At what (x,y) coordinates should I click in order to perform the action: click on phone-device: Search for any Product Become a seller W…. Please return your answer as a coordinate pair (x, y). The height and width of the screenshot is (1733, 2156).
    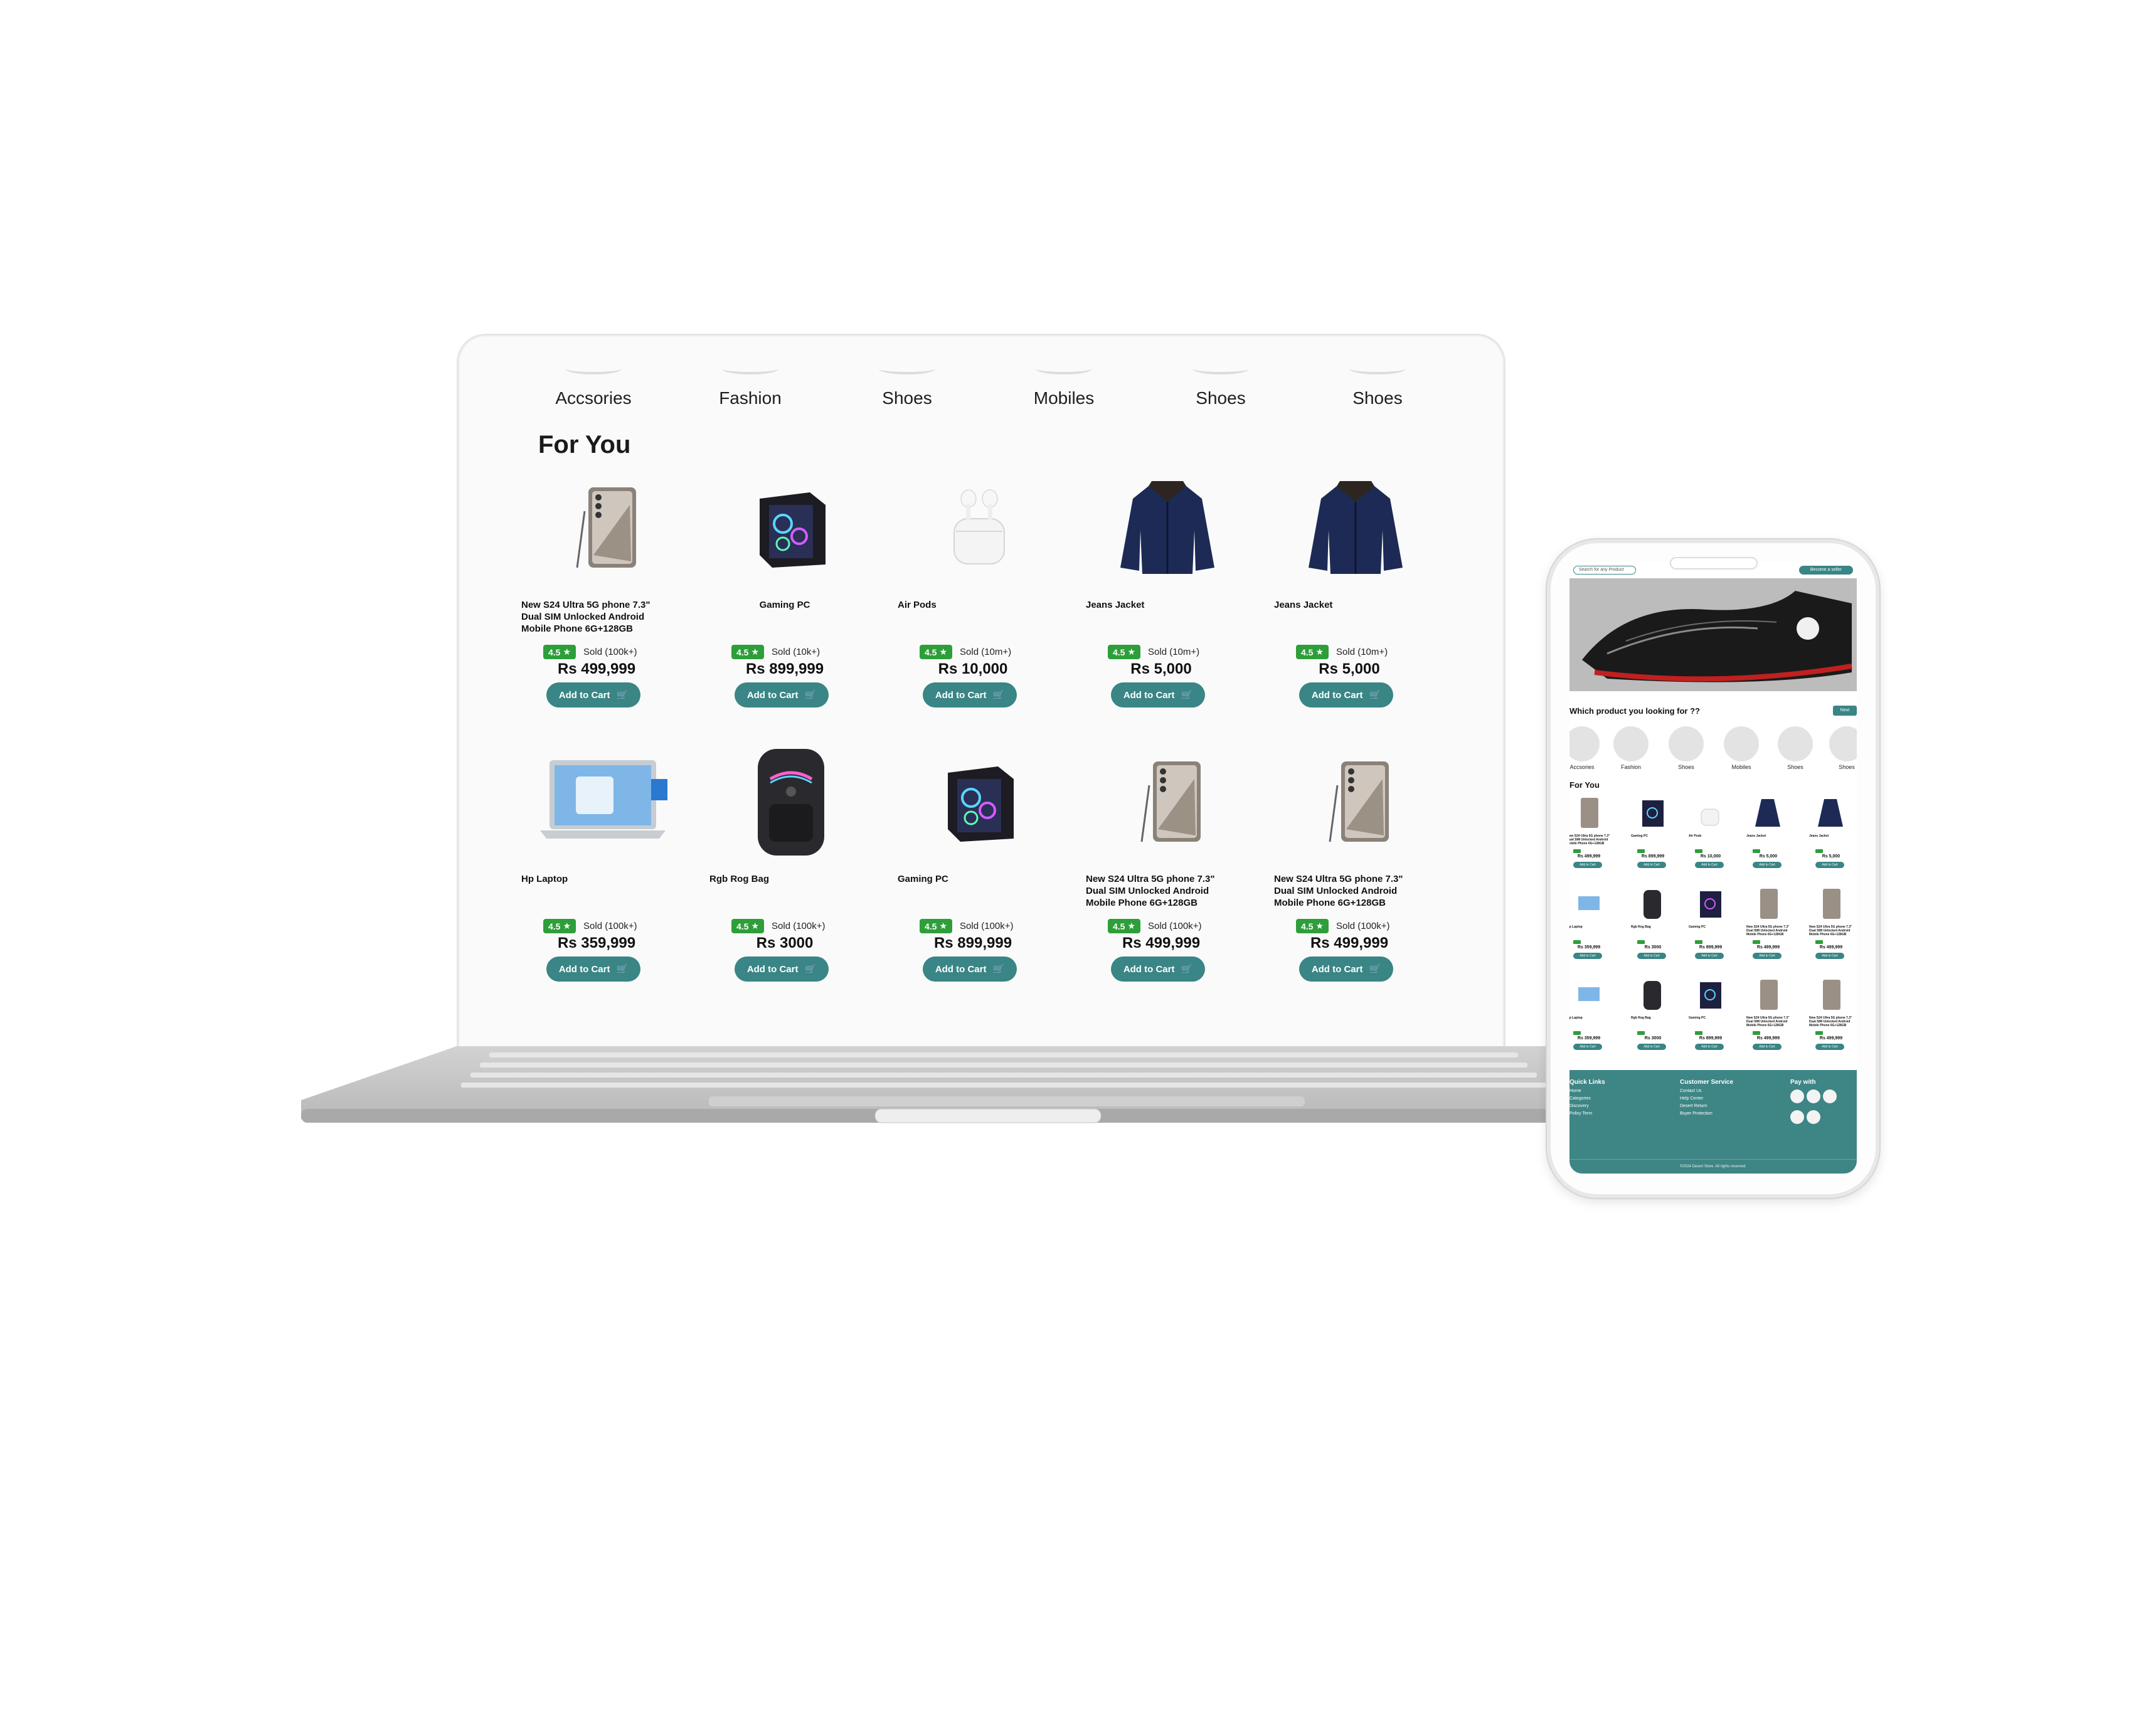
    Looking at the image, I should click on (1713, 868).